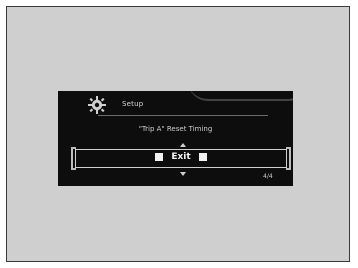 Image resolution: width=358 pixels, height=268 pixels. I want to click on left-square-icon, so click(159, 157).